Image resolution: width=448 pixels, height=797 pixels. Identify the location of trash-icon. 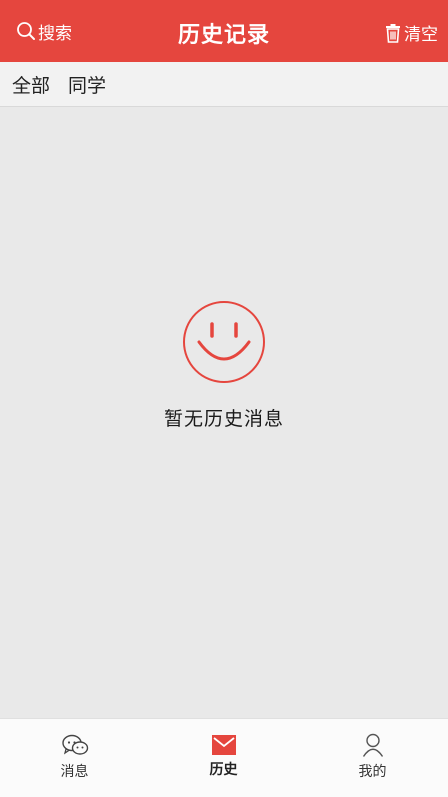
(393, 33).